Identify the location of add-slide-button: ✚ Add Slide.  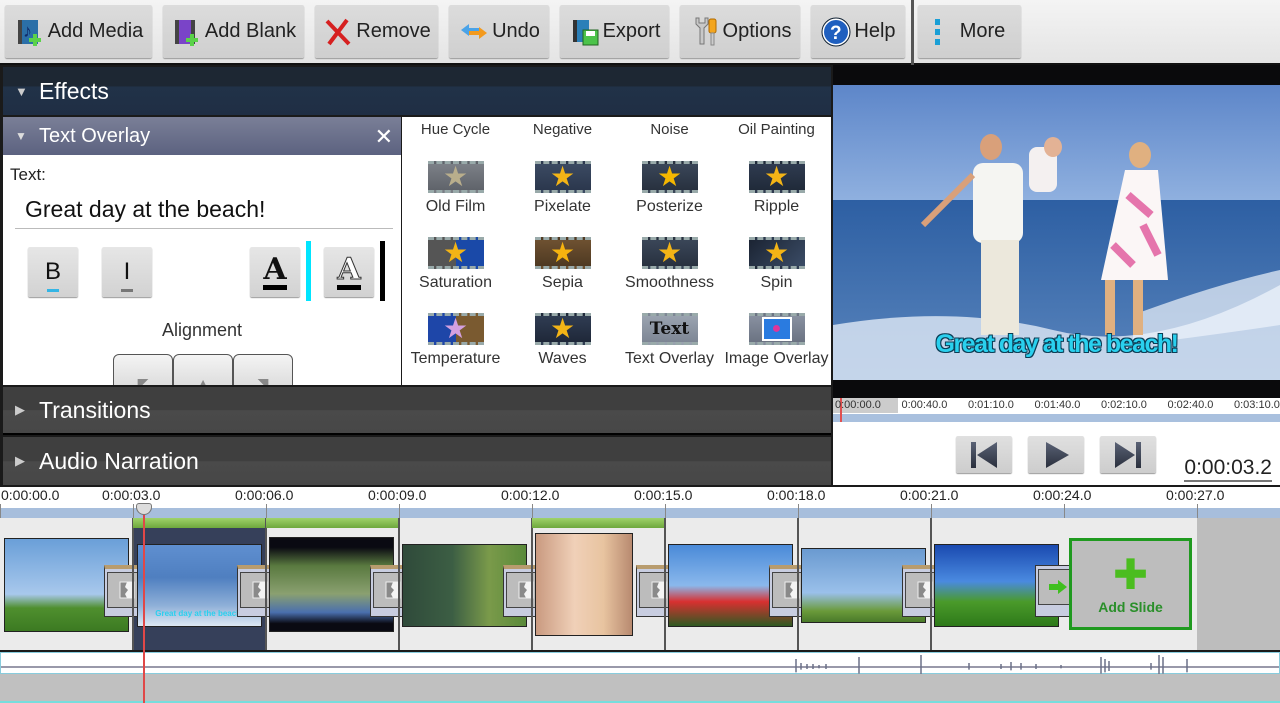
(1130, 584).